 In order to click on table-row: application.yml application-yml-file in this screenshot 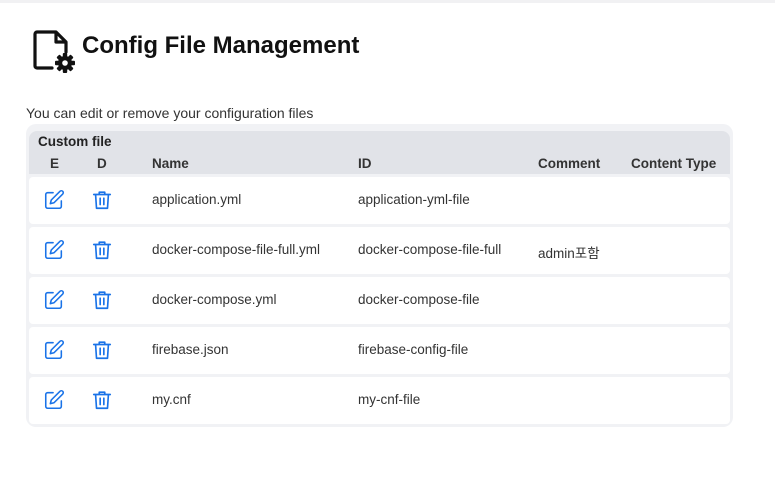, I will do `click(379, 200)`.